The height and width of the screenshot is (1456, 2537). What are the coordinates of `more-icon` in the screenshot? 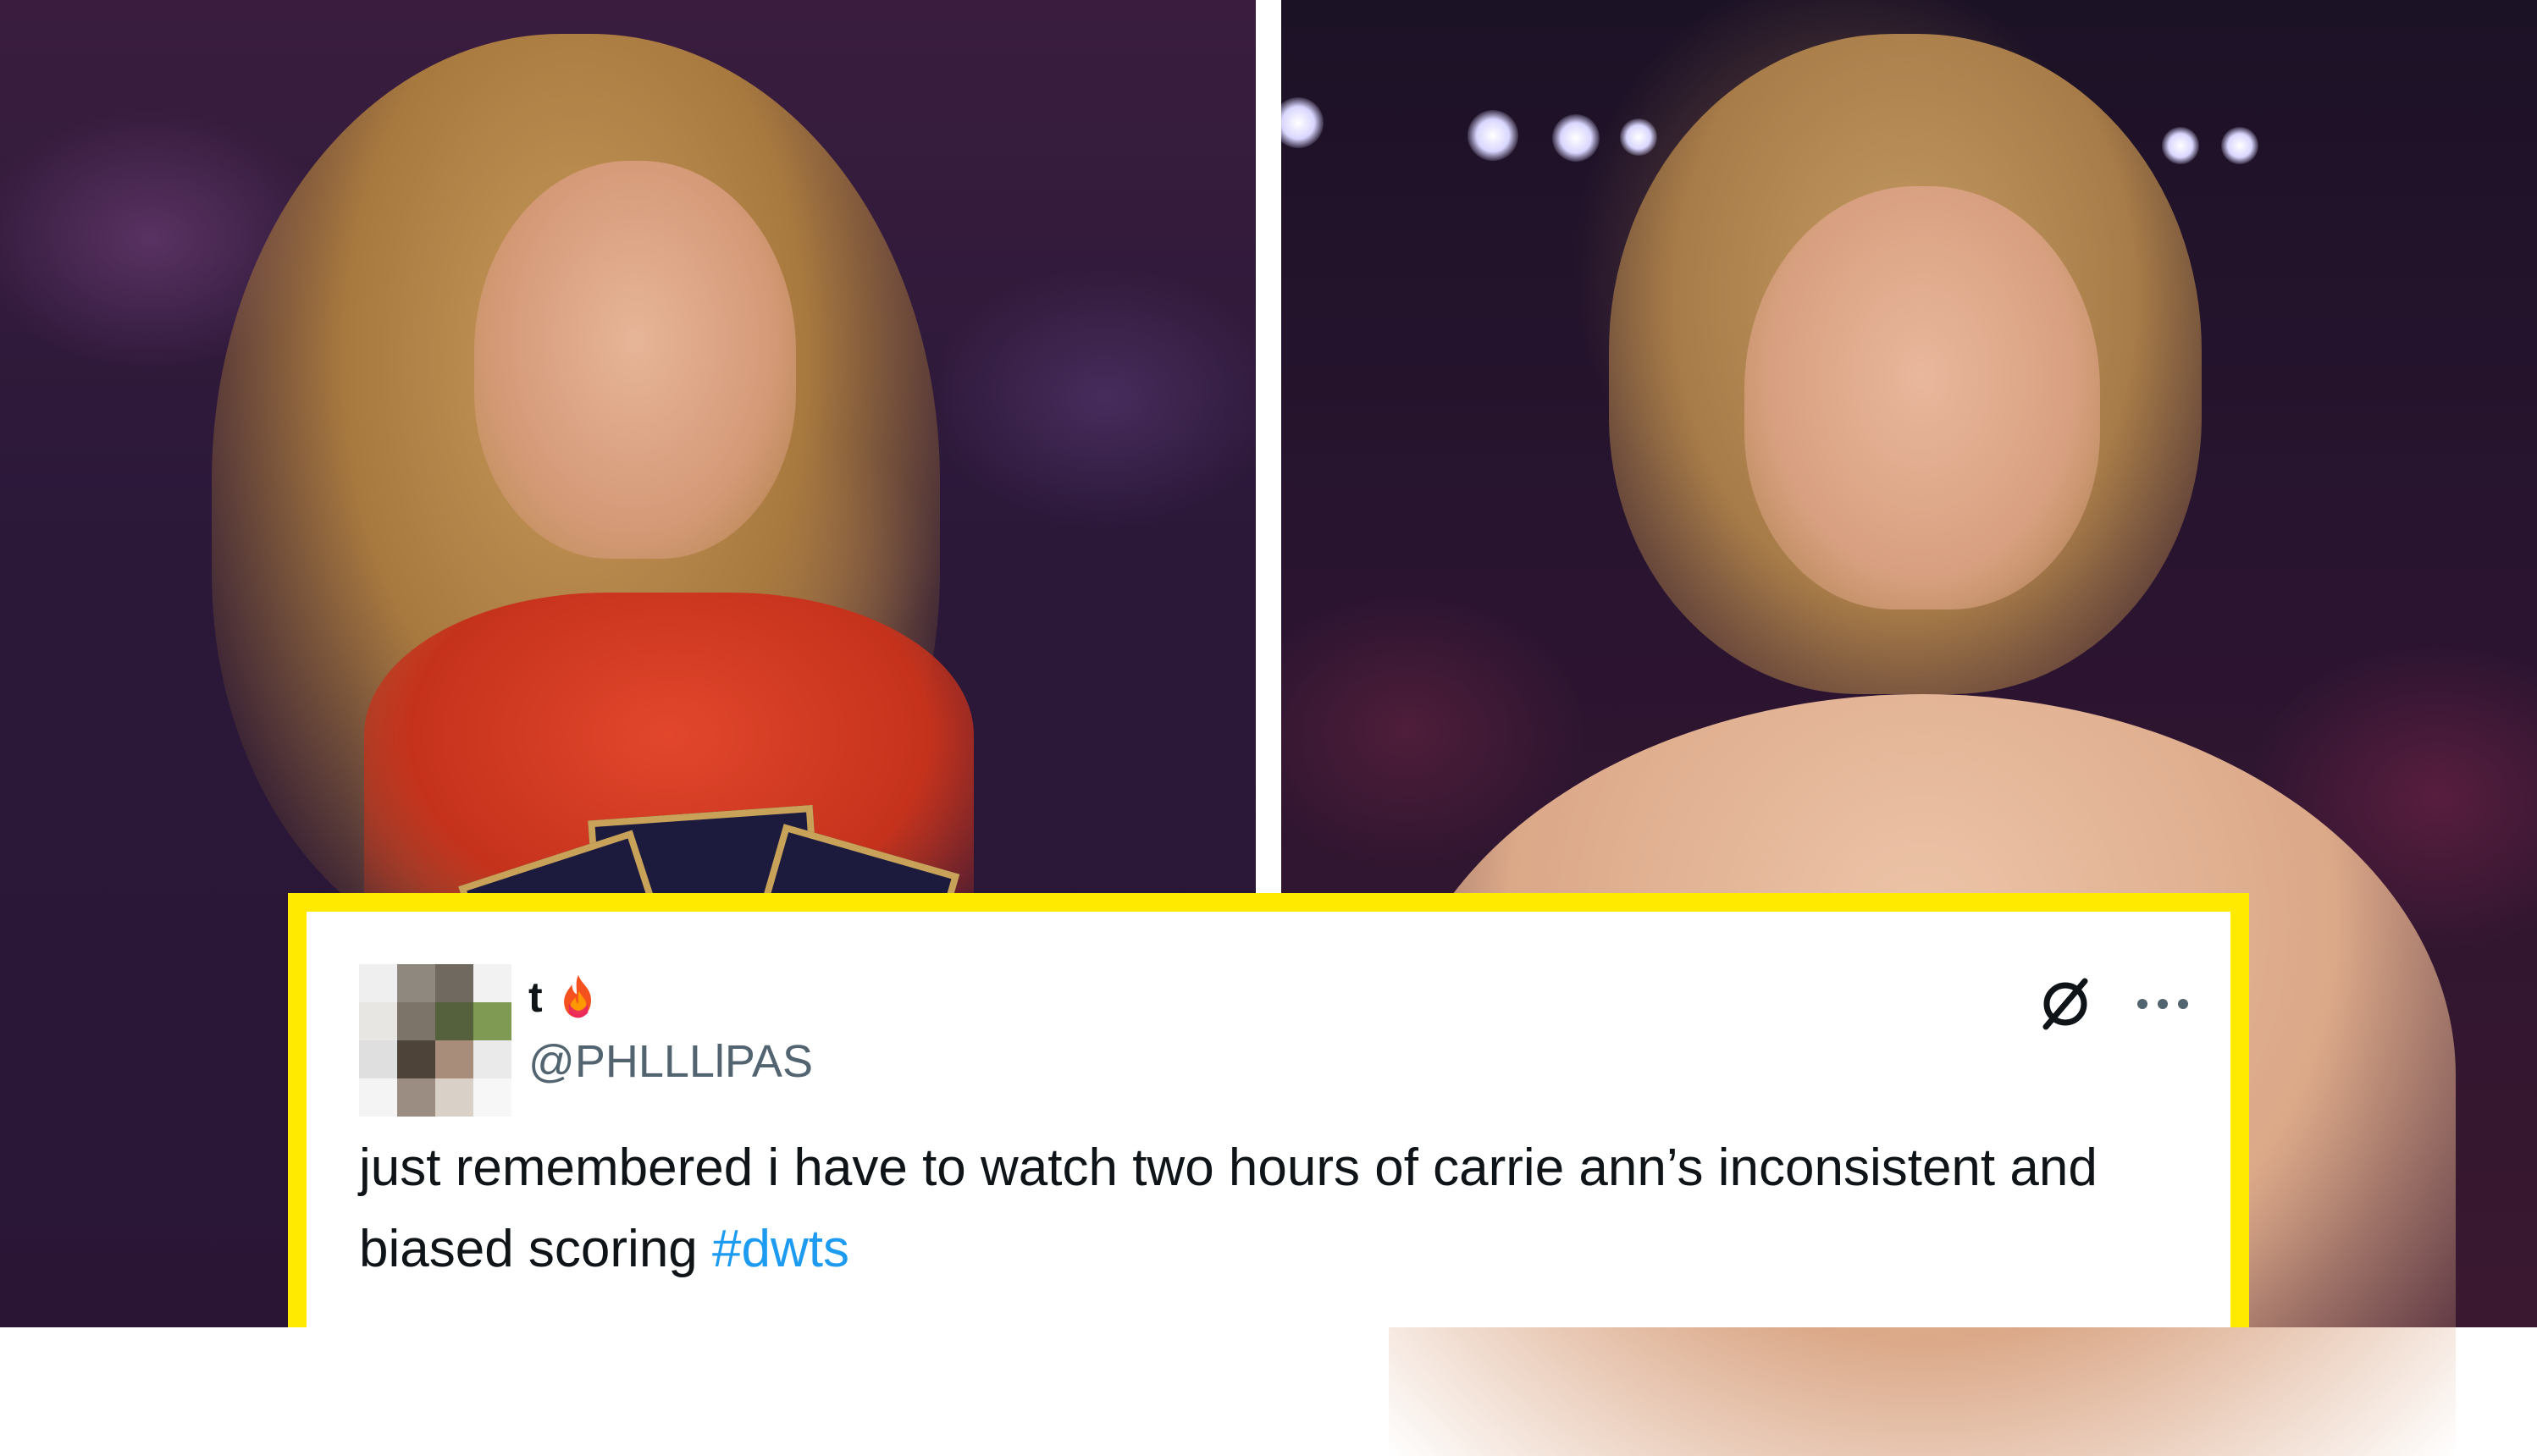 It's located at (2163, 1004).